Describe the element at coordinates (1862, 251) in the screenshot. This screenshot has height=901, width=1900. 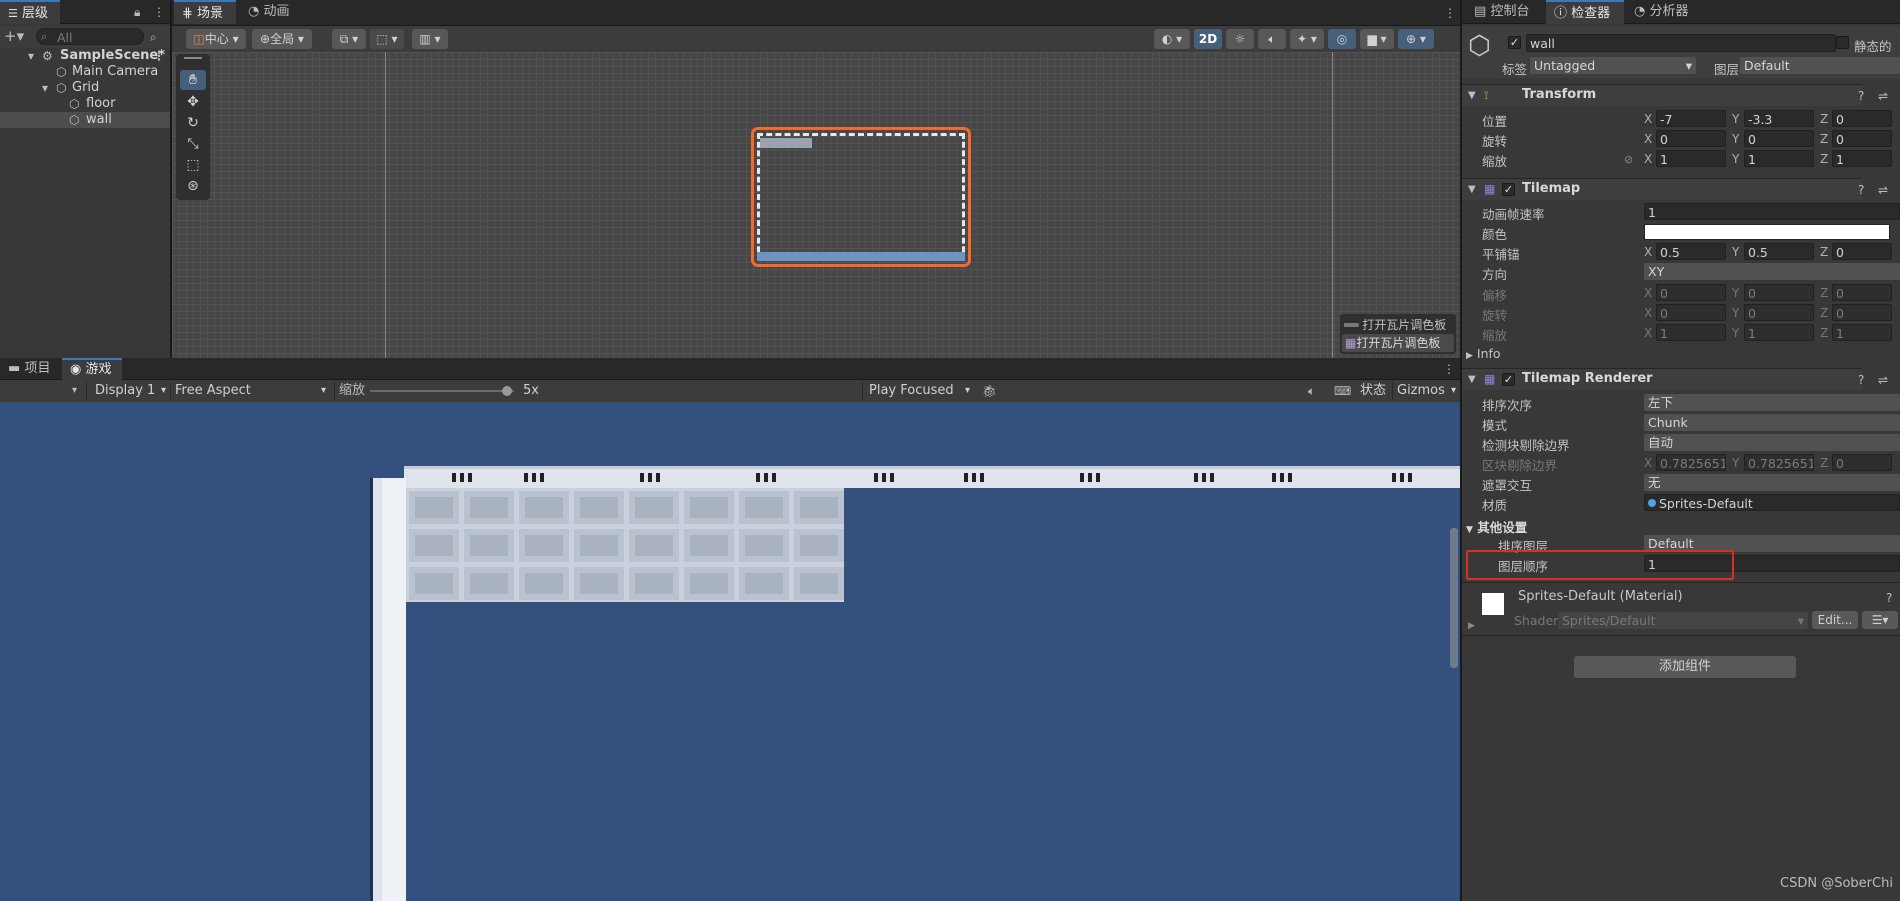
I see `anchor-z-input: 0` at that location.